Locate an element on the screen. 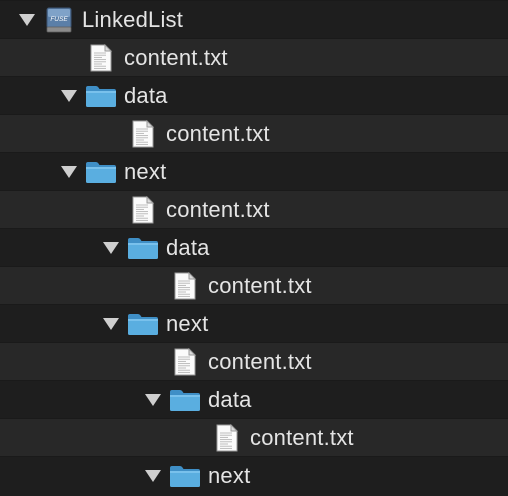 Image resolution: width=508 pixels, height=496 pixels. tree-item-label: LinkedList is located at coordinates (133, 19).